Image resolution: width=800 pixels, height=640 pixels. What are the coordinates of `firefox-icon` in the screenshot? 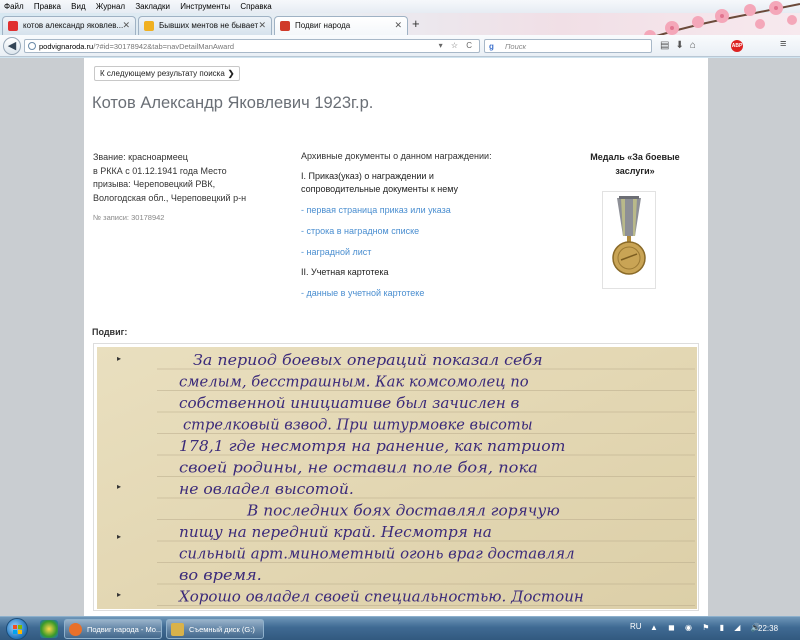 It's located at (75, 629).